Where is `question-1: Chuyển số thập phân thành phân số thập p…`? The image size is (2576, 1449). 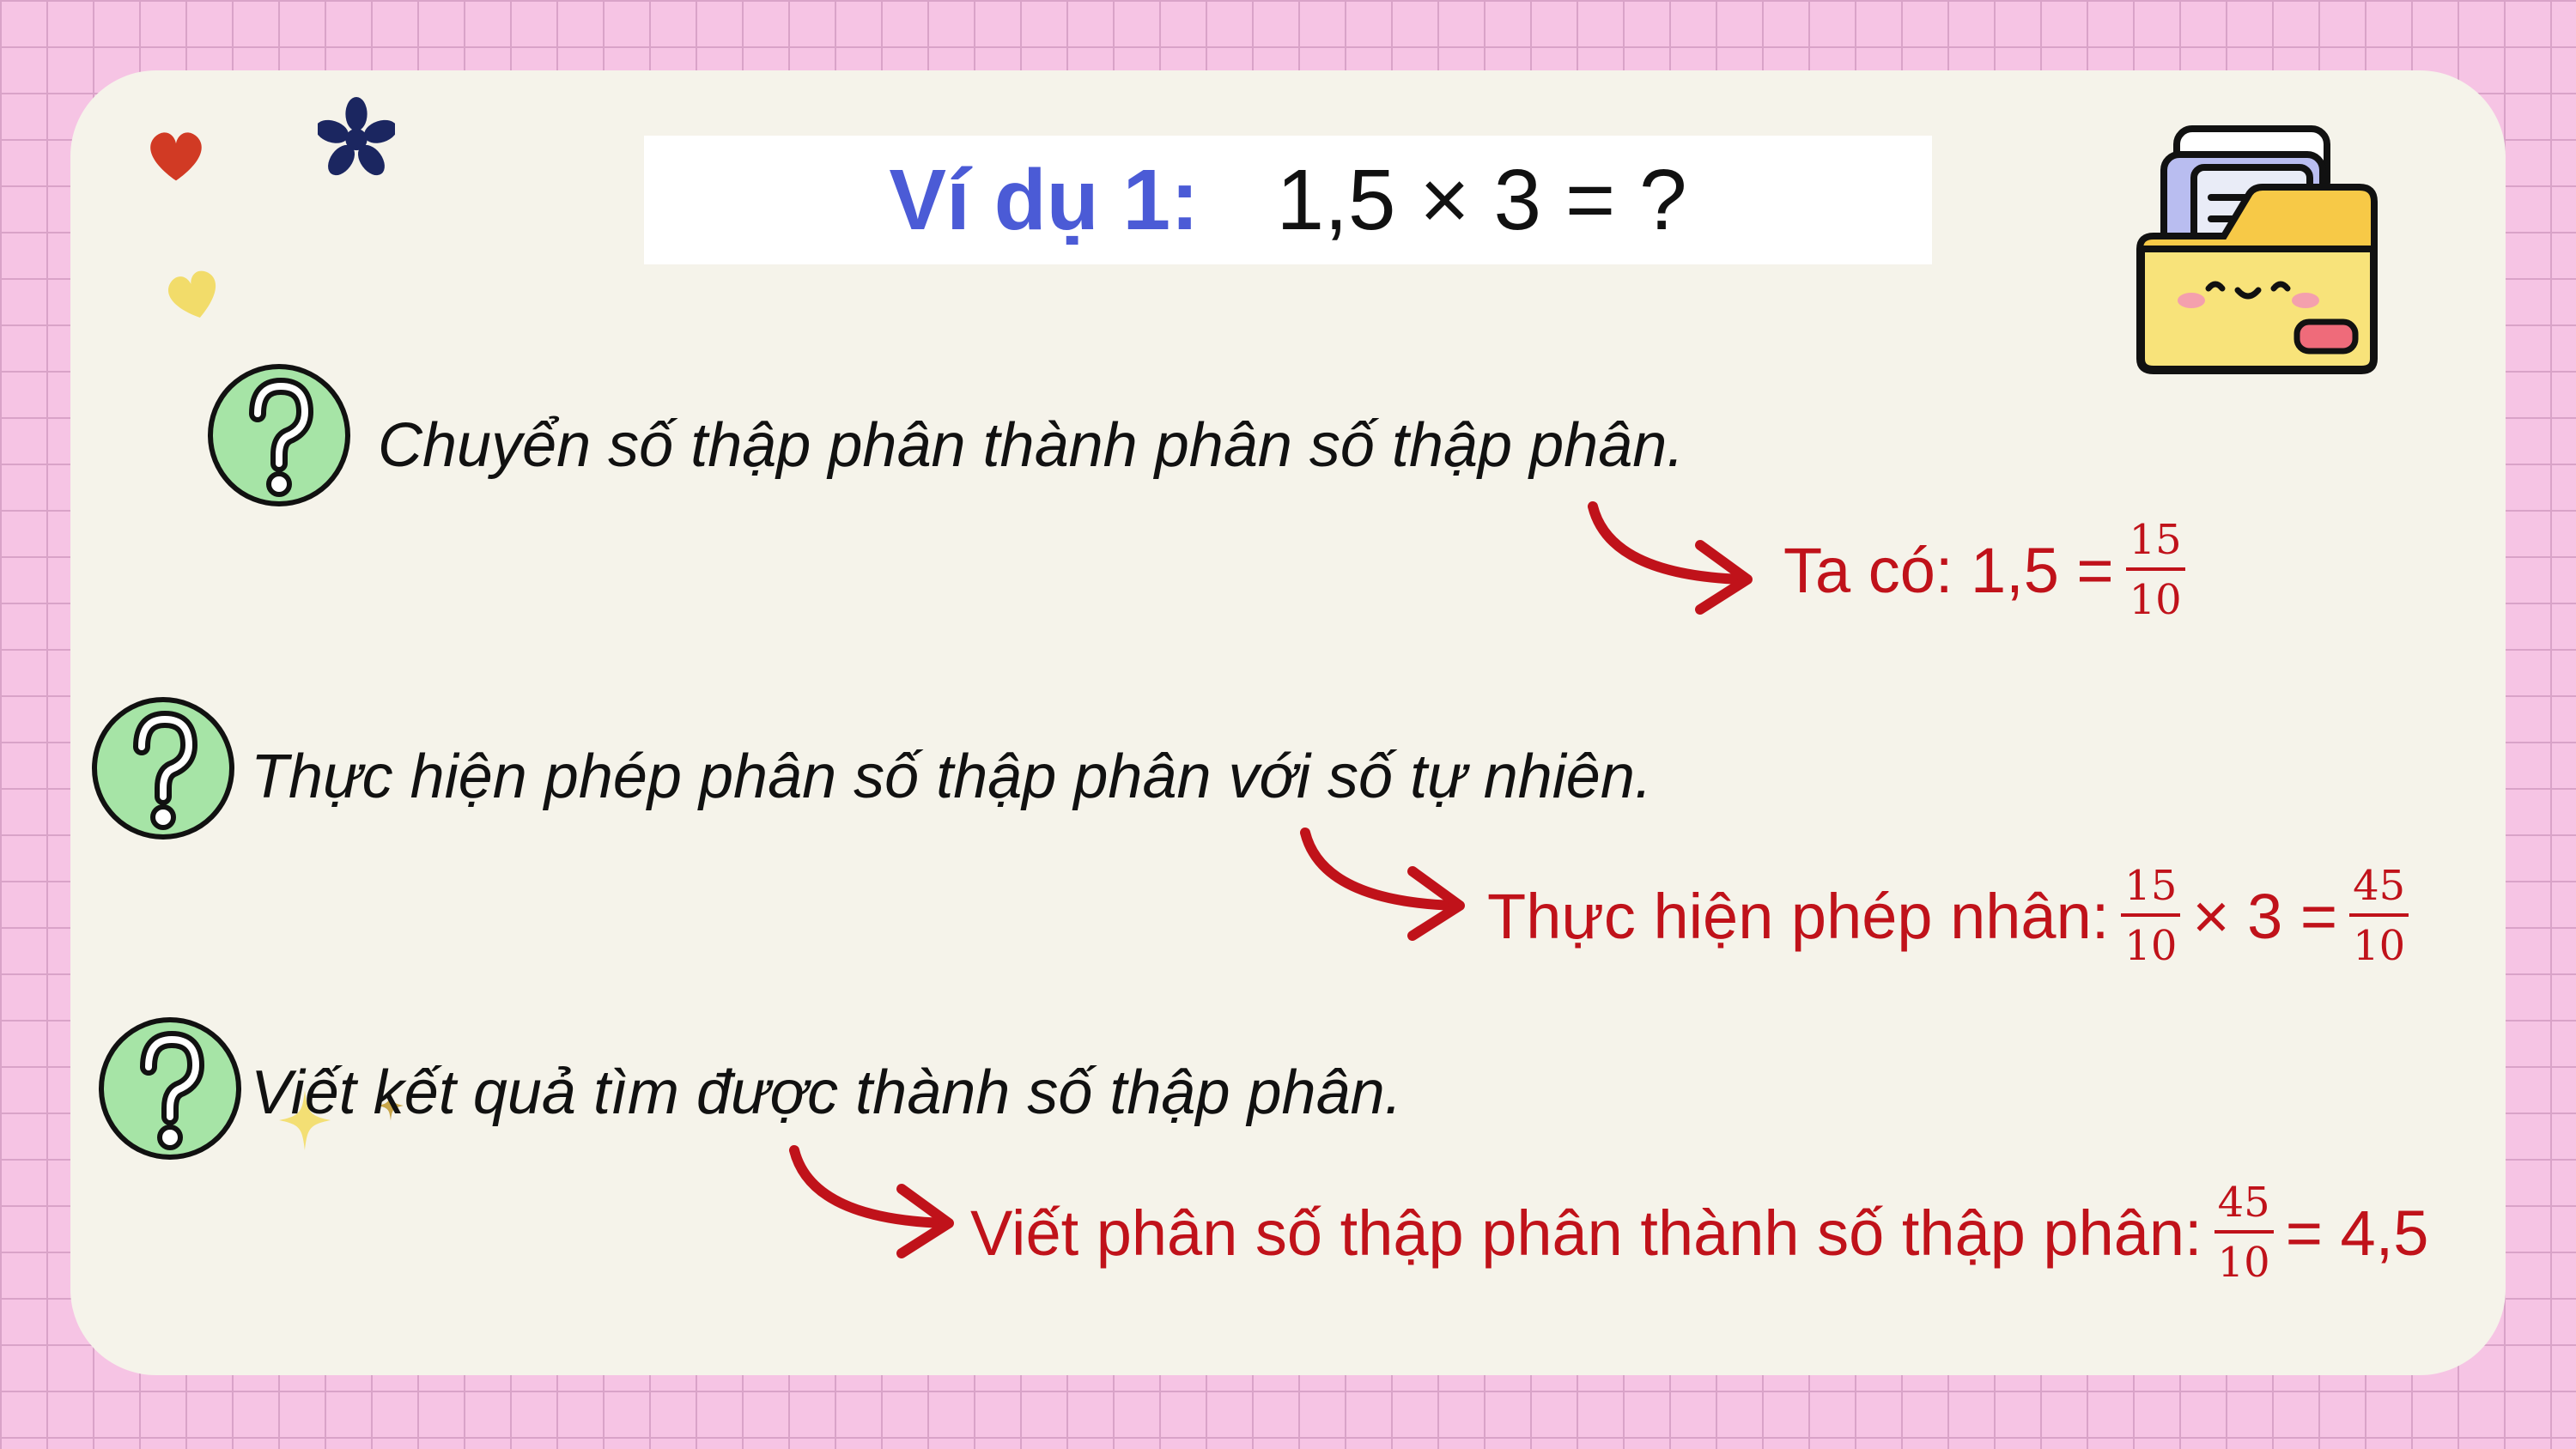
question-1: Chuyển số thập phân thành phân số thập p… is located at coordinates (1031, 445).